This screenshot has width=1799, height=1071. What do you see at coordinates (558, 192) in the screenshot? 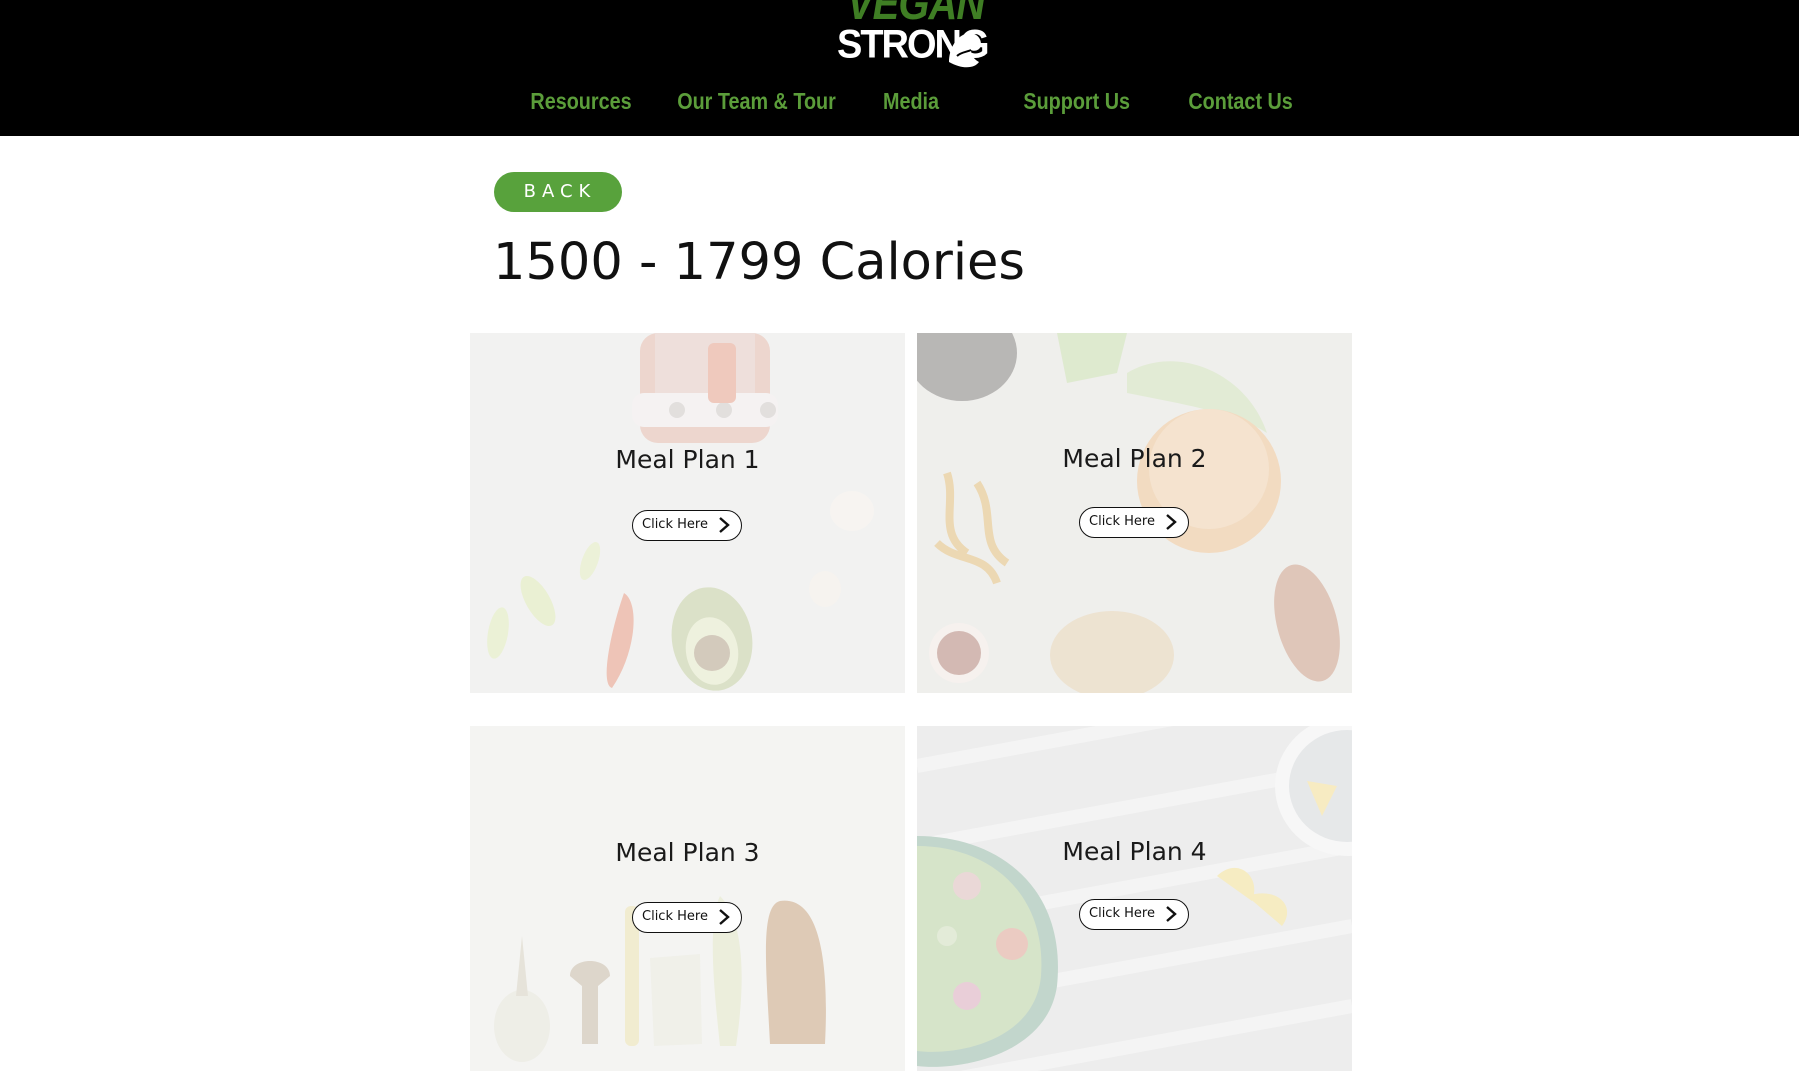
I see `back-button: BACK` at bounding box center [558, 192].